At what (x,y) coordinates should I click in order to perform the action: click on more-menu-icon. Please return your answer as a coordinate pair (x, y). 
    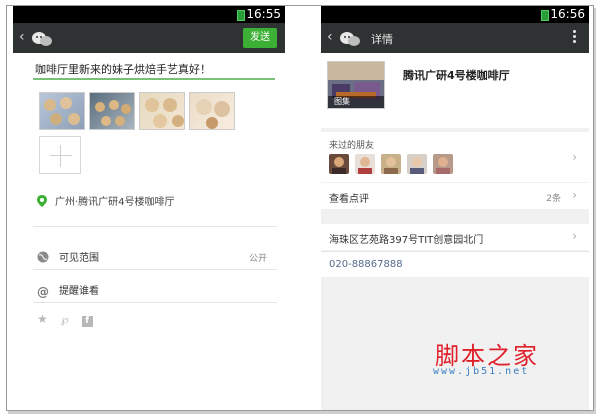
    Looking at the image, I should click on (575, 38).